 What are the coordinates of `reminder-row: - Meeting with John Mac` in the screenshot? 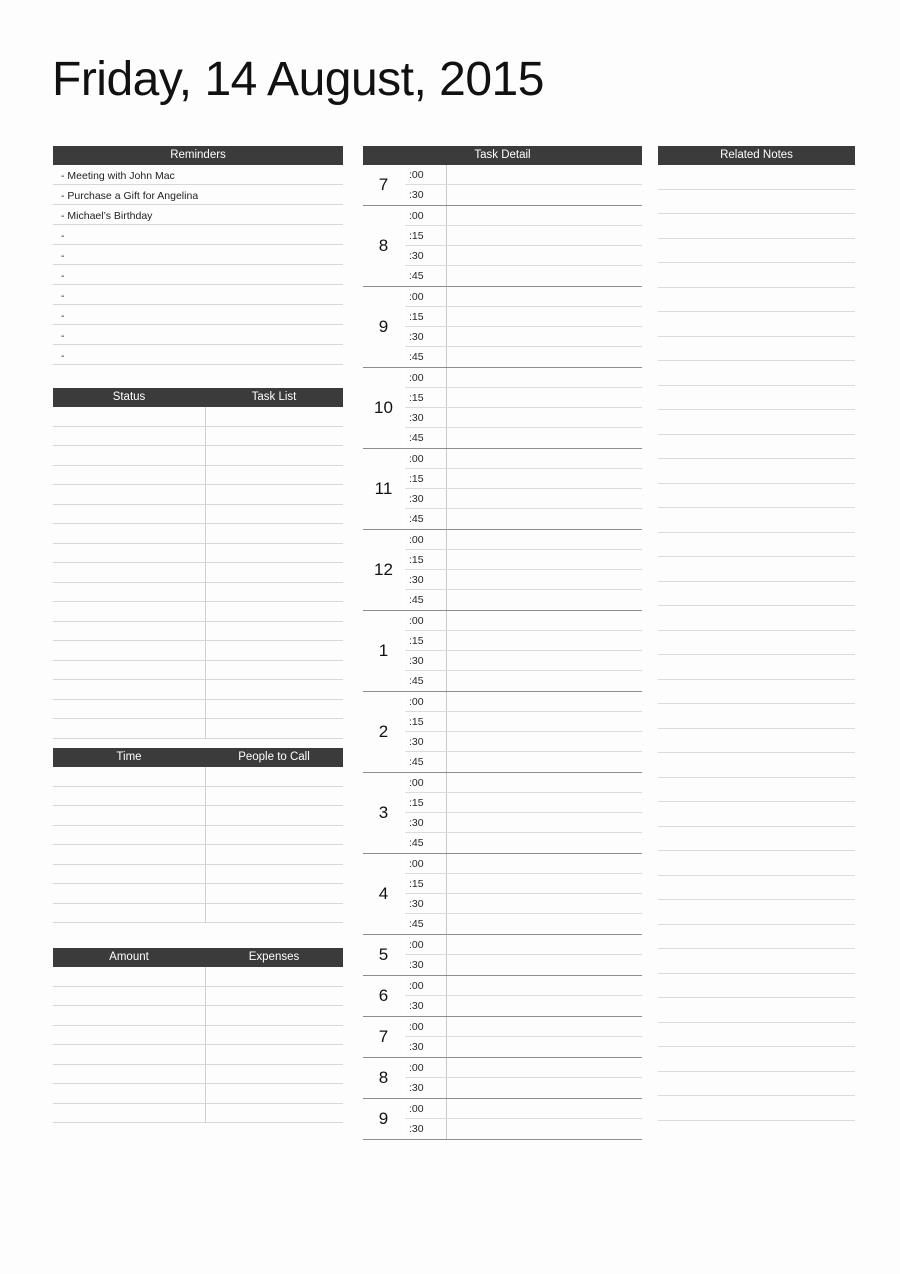 It's located at (198, 175).